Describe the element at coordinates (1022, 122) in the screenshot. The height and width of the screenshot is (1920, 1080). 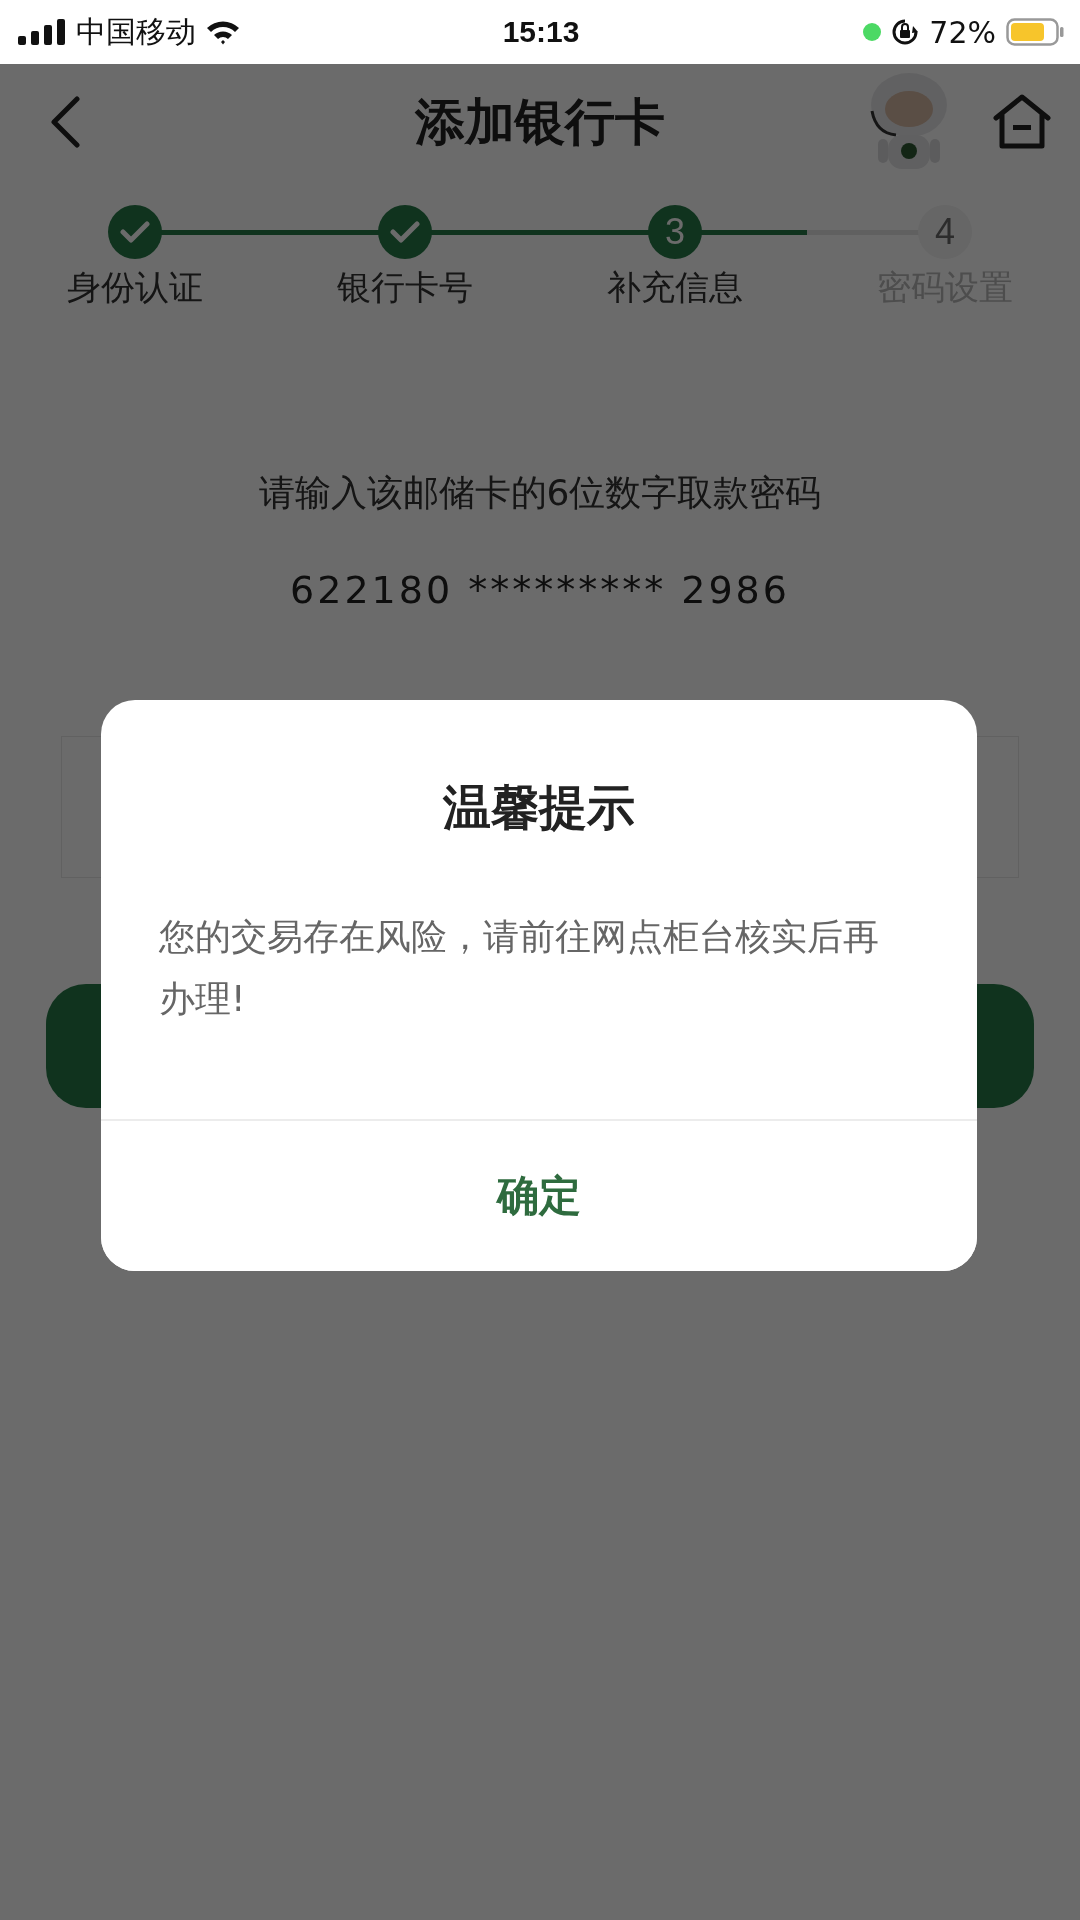
I see `home-icon` at that location.